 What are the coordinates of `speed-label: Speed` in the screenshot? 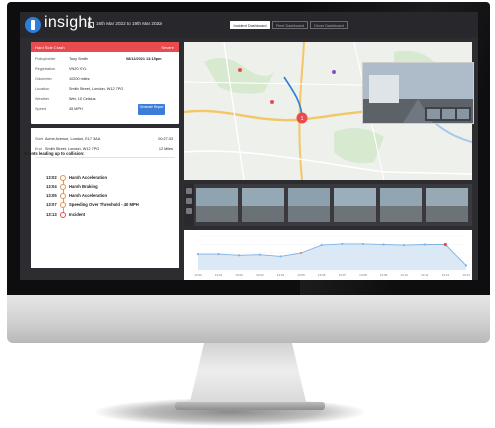 It's located at (40, 109).